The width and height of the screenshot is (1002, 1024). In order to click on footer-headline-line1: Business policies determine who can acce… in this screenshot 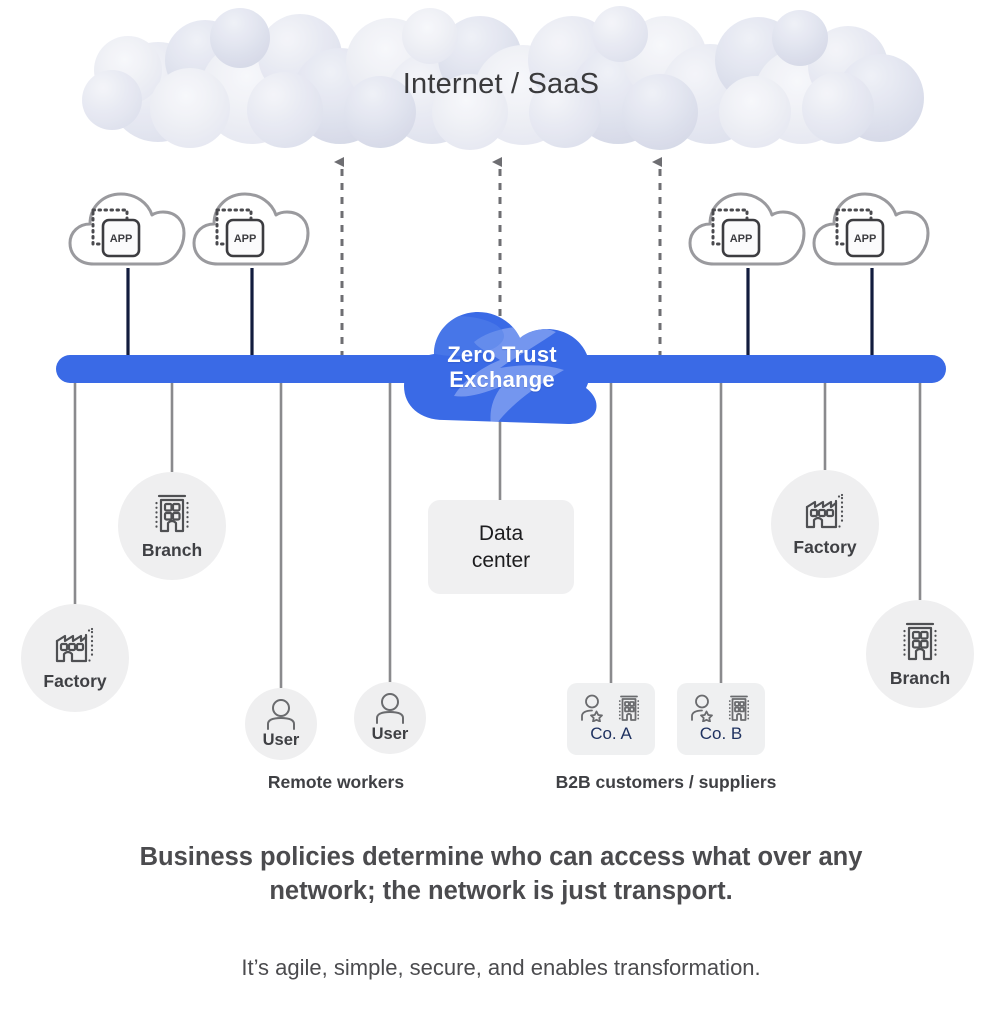, I will do `click(501, 857)`.